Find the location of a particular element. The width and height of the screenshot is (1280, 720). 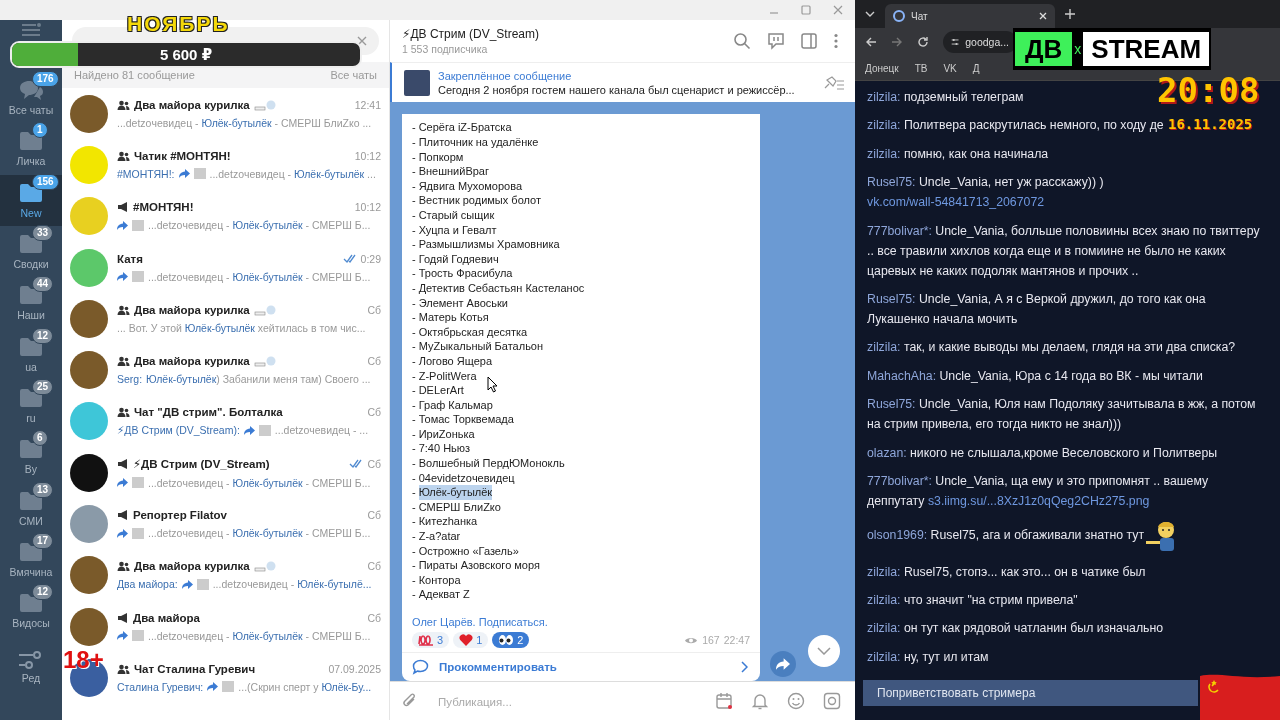

chat-time: 12:41 is located at coordinates (367, 104).